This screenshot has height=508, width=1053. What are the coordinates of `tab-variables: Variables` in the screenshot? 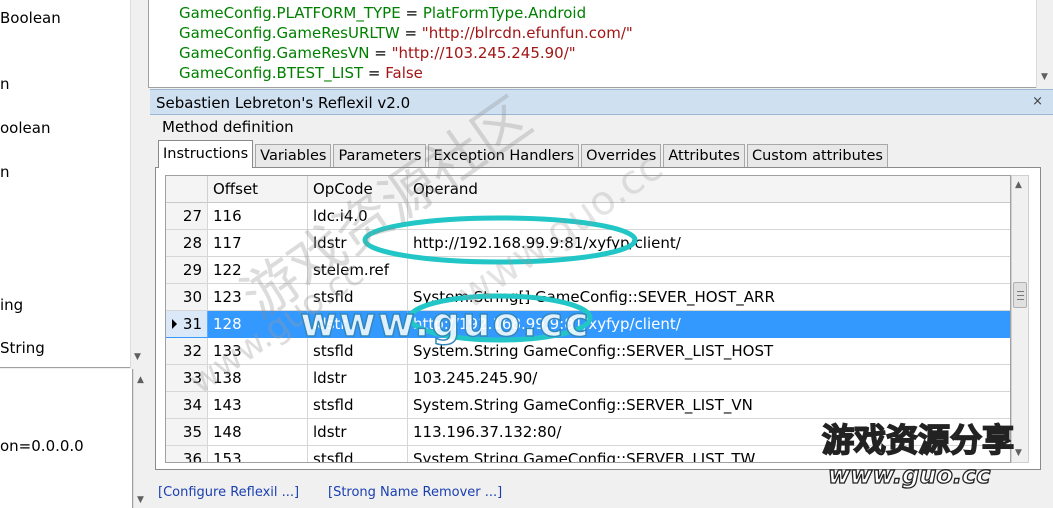 It's located at (293, 156).